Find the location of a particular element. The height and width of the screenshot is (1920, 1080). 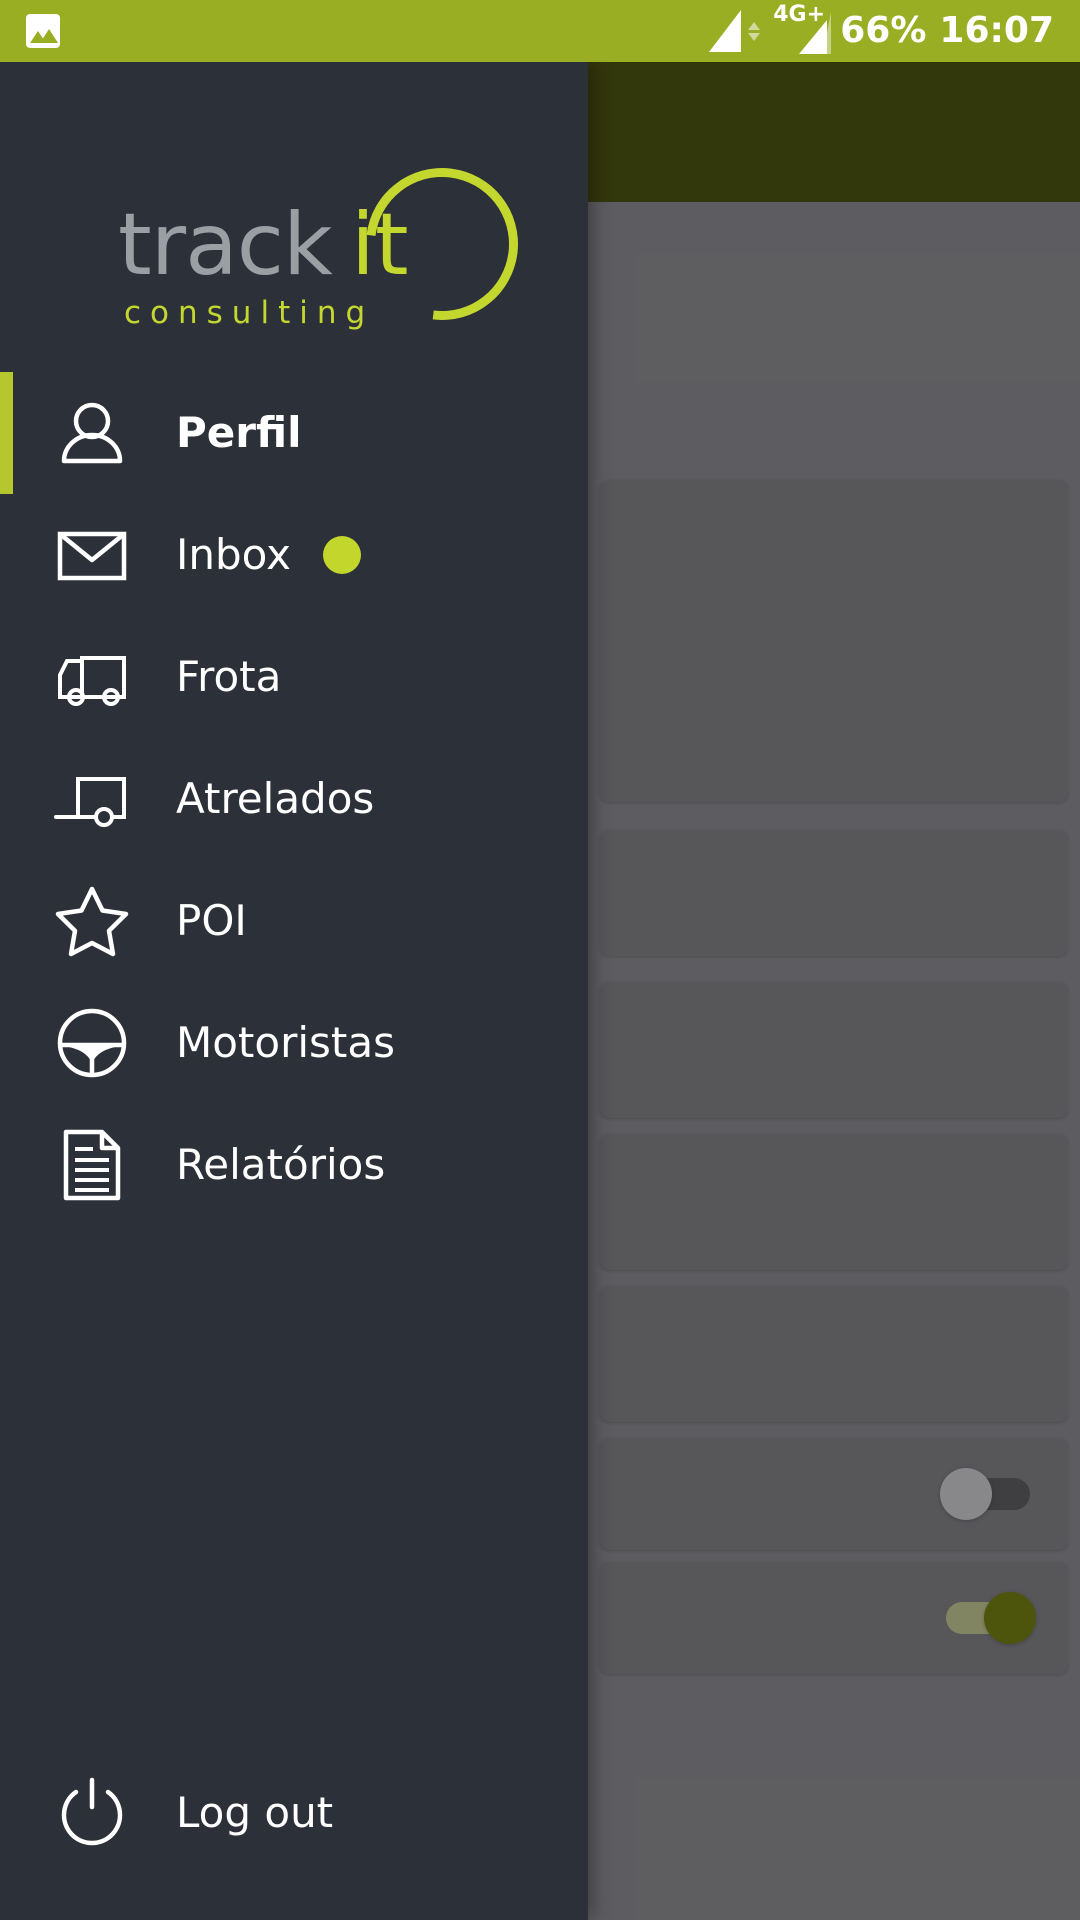

steering-wheel-icon is located at coordinates (92, 1043).